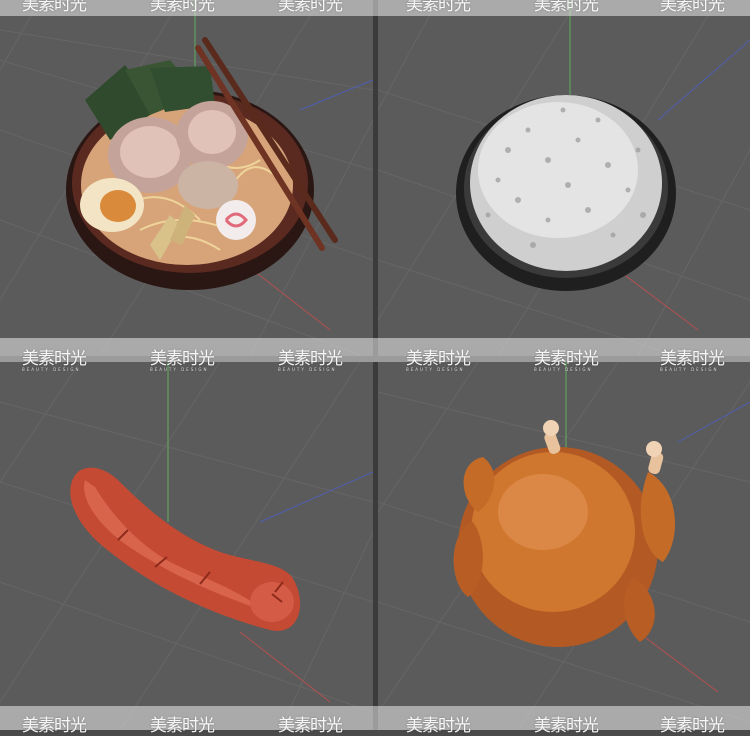 This screenshot has height=736, width=750. I want to click on sausage-model, so click(185, 549).